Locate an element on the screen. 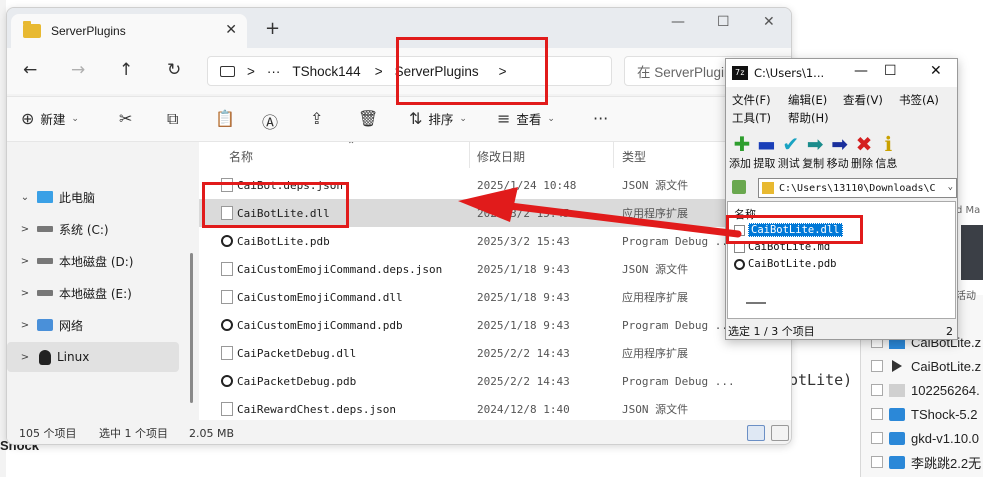  arrow-shaft is located at coordinates (624, 220).